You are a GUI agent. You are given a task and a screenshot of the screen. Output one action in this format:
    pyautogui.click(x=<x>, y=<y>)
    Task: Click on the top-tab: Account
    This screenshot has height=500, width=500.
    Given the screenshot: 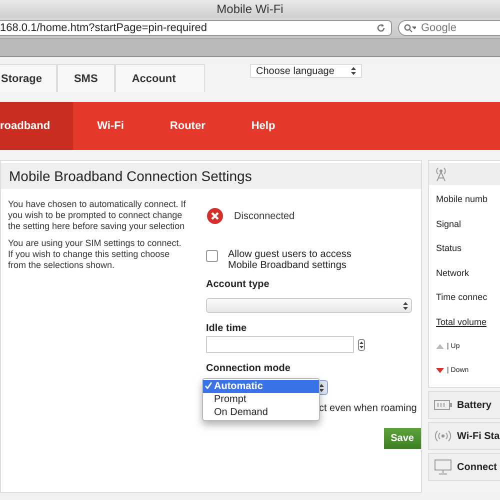 What is the action you would take?
    pyautogui.click(x=159, y=78)
    